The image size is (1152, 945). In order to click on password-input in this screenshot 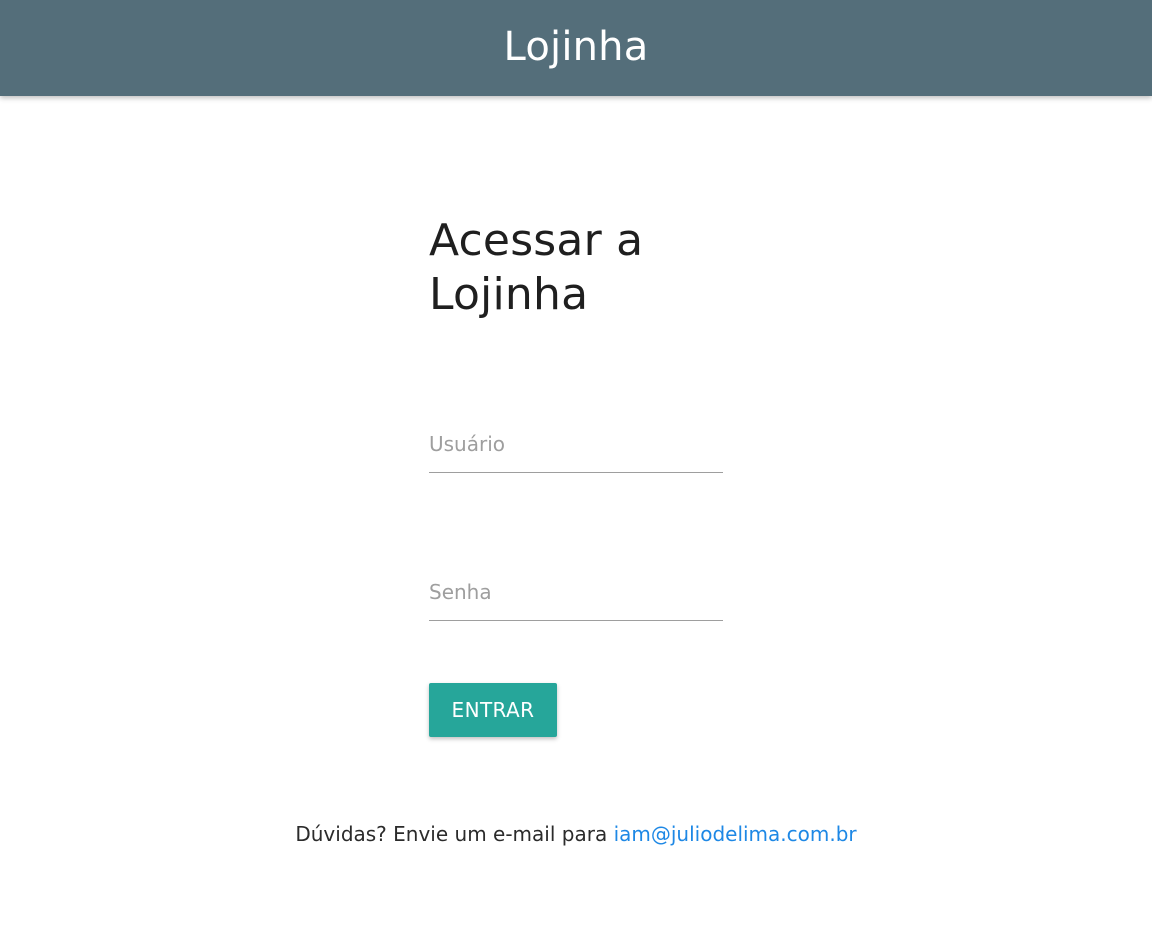, I will do `click(576, 599)`.